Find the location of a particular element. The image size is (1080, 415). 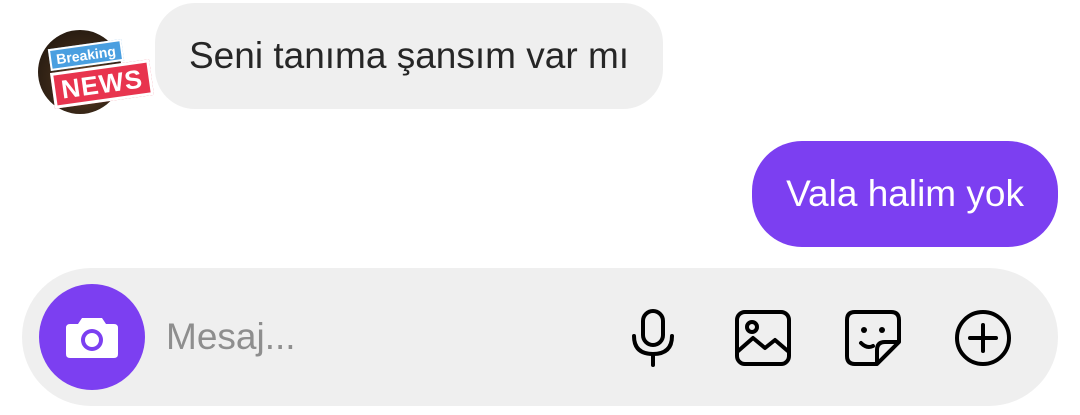

microphone-icon is located at coordinates (653, 338).